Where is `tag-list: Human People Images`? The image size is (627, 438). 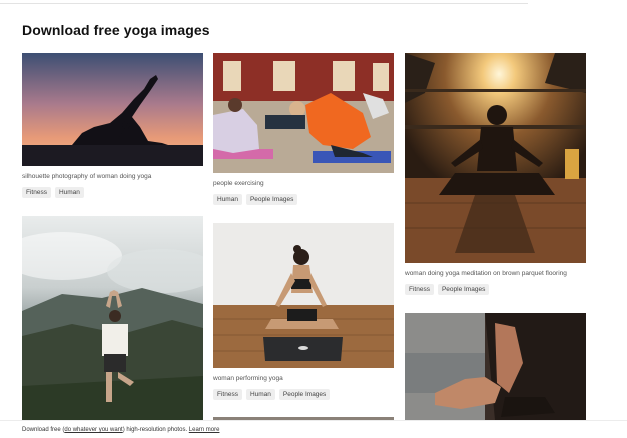 tag-list: Human People Images is located at coordinates (303, 199).